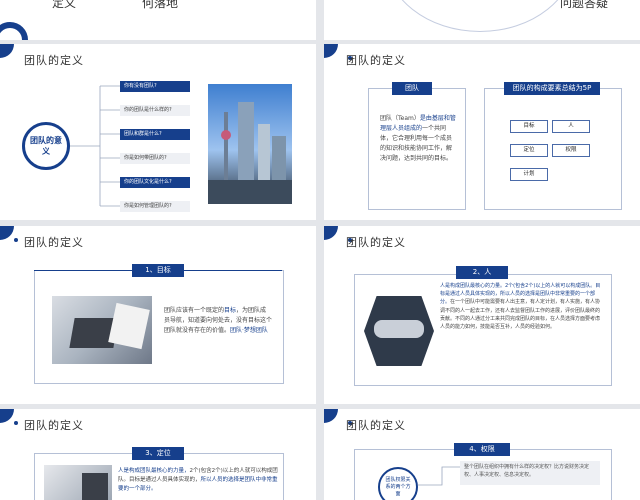  Describe the element at coordinates (155, 182) in the screenshot. I see `question-5: 你的团队文化是什么?` at that location.